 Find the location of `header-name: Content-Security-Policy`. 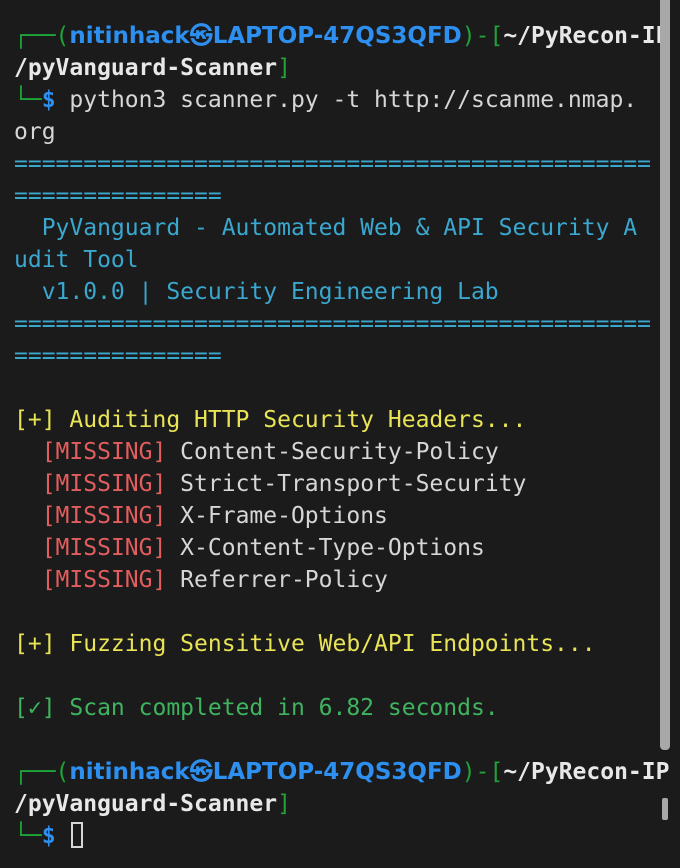

header-name: Content-Security-Policy is located at coordinates (332, 452).